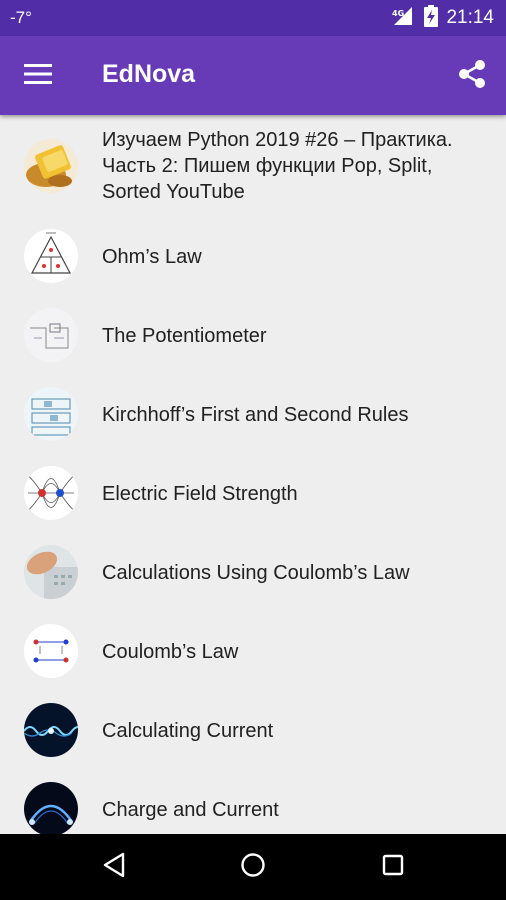  Describe the element at coordinates (21, 17) in the screenshot. I see `temperature-indicator: -7°` at that location.